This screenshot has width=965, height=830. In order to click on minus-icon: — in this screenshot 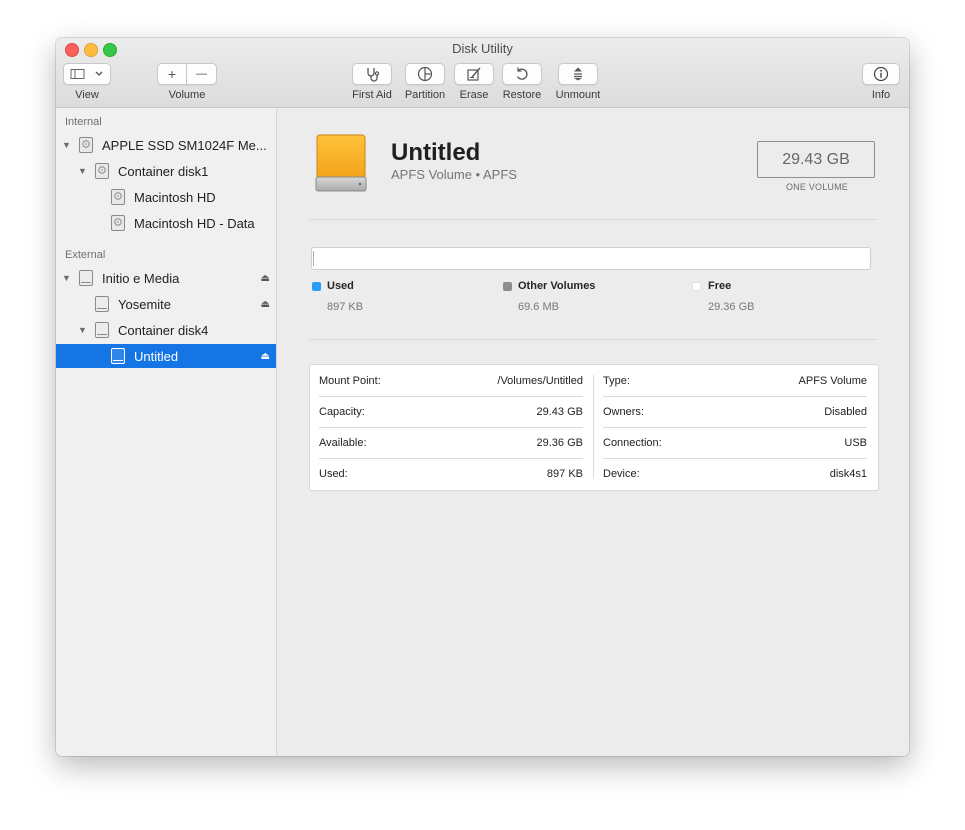, I will do `click(201, 74)`.